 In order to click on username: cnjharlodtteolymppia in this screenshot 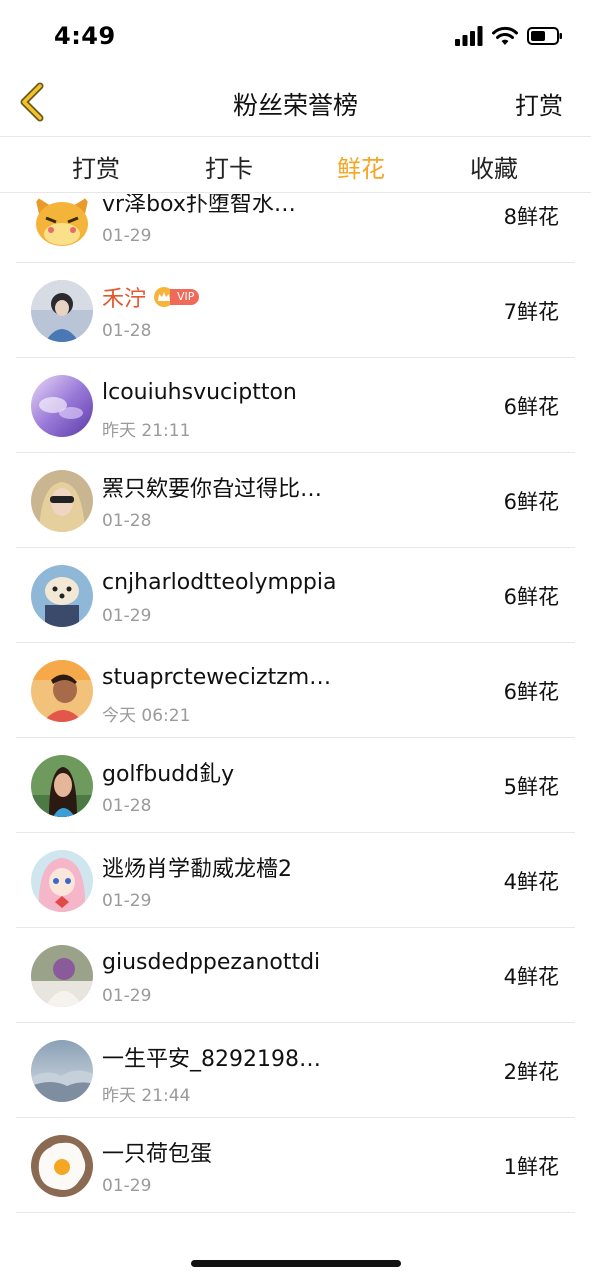, I will do `click(219, 582)`.